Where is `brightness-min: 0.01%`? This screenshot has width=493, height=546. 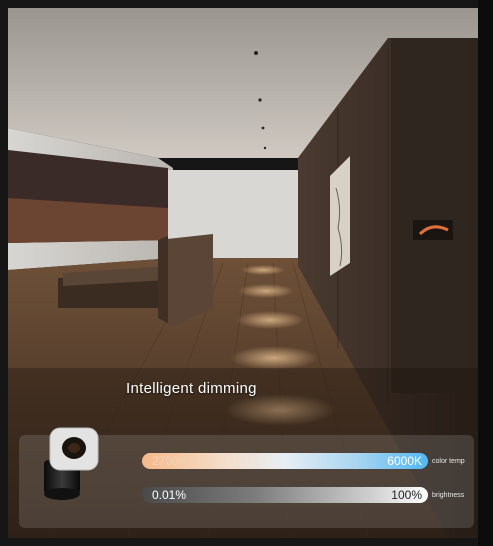 brightness-min: 0.01% is located at coordinates (169, 495).